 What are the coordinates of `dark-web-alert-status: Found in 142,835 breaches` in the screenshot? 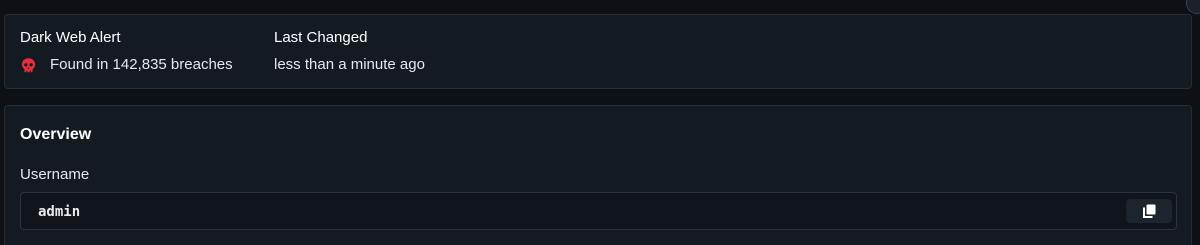 It's located at (126, 65).